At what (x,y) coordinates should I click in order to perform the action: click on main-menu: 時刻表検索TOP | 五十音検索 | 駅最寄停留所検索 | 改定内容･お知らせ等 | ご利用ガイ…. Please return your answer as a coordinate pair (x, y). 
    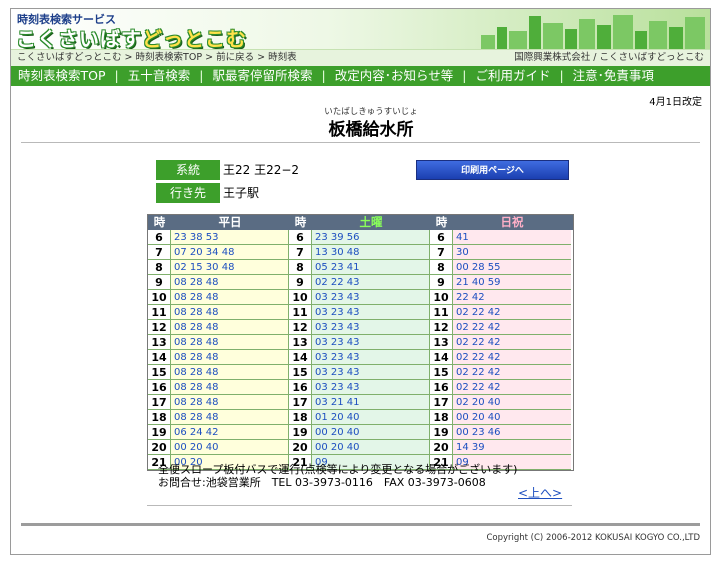
    Looking at the image, I should click on (360, 76).